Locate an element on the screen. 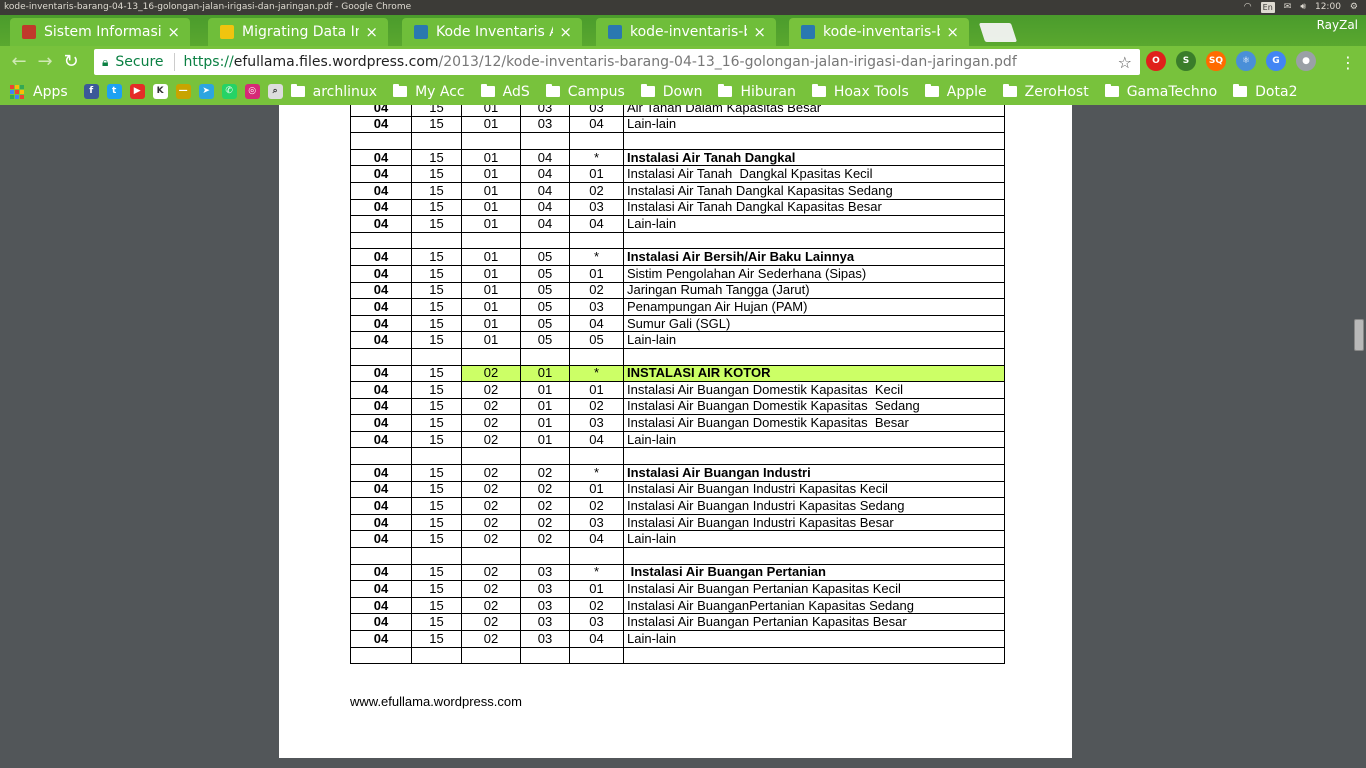 Image resolution: width=1366 pixels, height=768 pixels. bookmark-site-icon: K is located at coordinates (160, 91).